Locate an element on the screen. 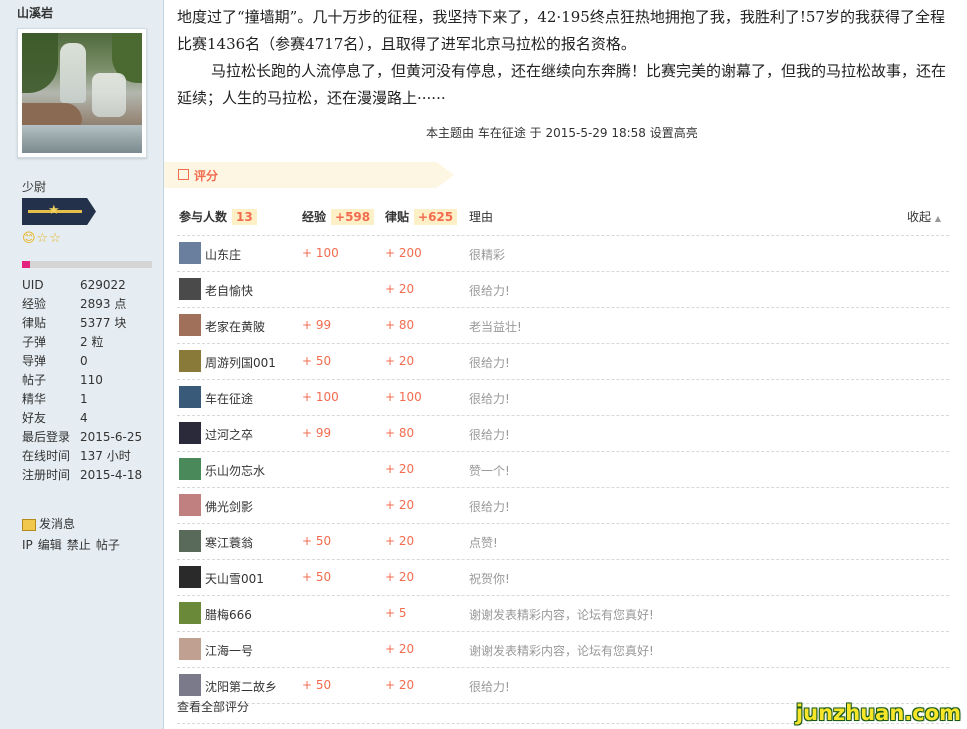 This screenshot has width=967, height=729. stat-value: 137 小时 is located at coordinates (105, 456).